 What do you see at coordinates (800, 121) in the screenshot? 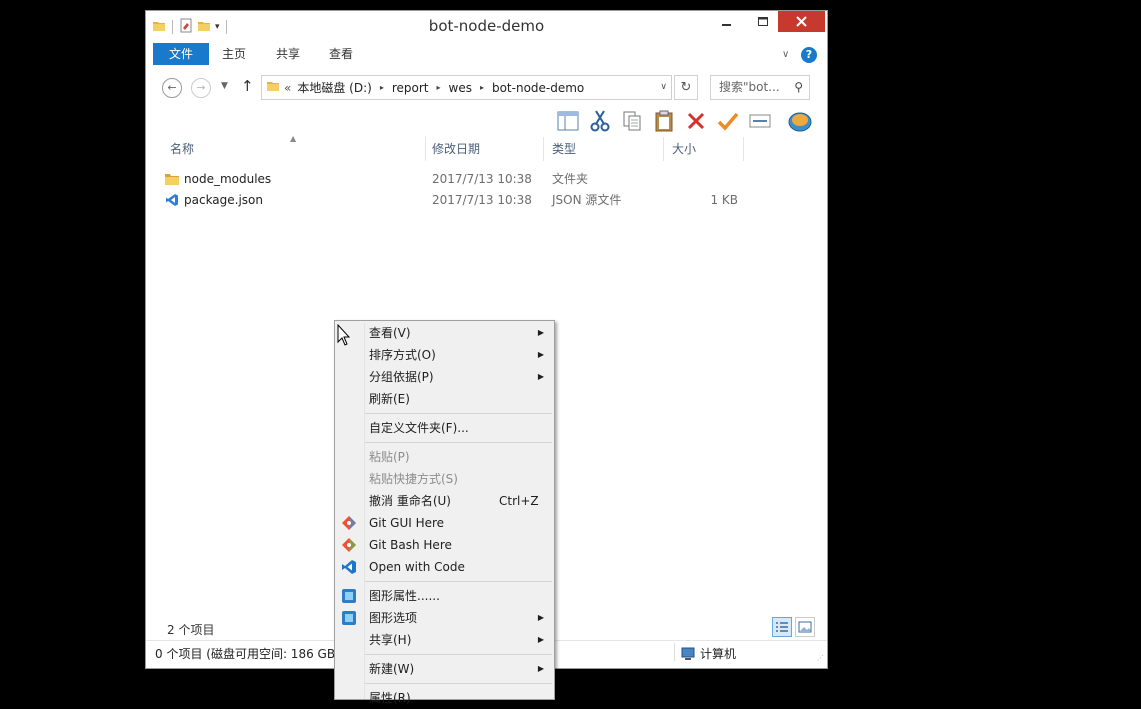
I see `shell-globe-icon` at bounding box center [800, 121].